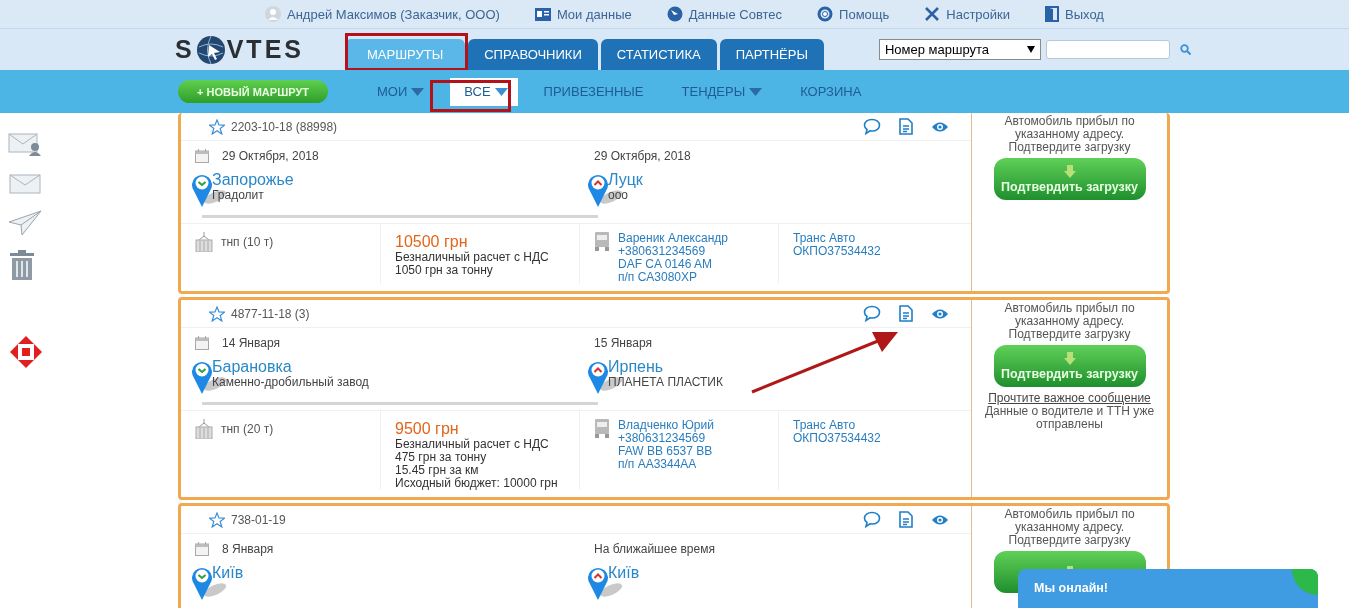  What do you see at coordinates (290, 382) in the screenshot?
I see `origin-company: Каменно-дробильный завод` at bounding box center [290, 382].